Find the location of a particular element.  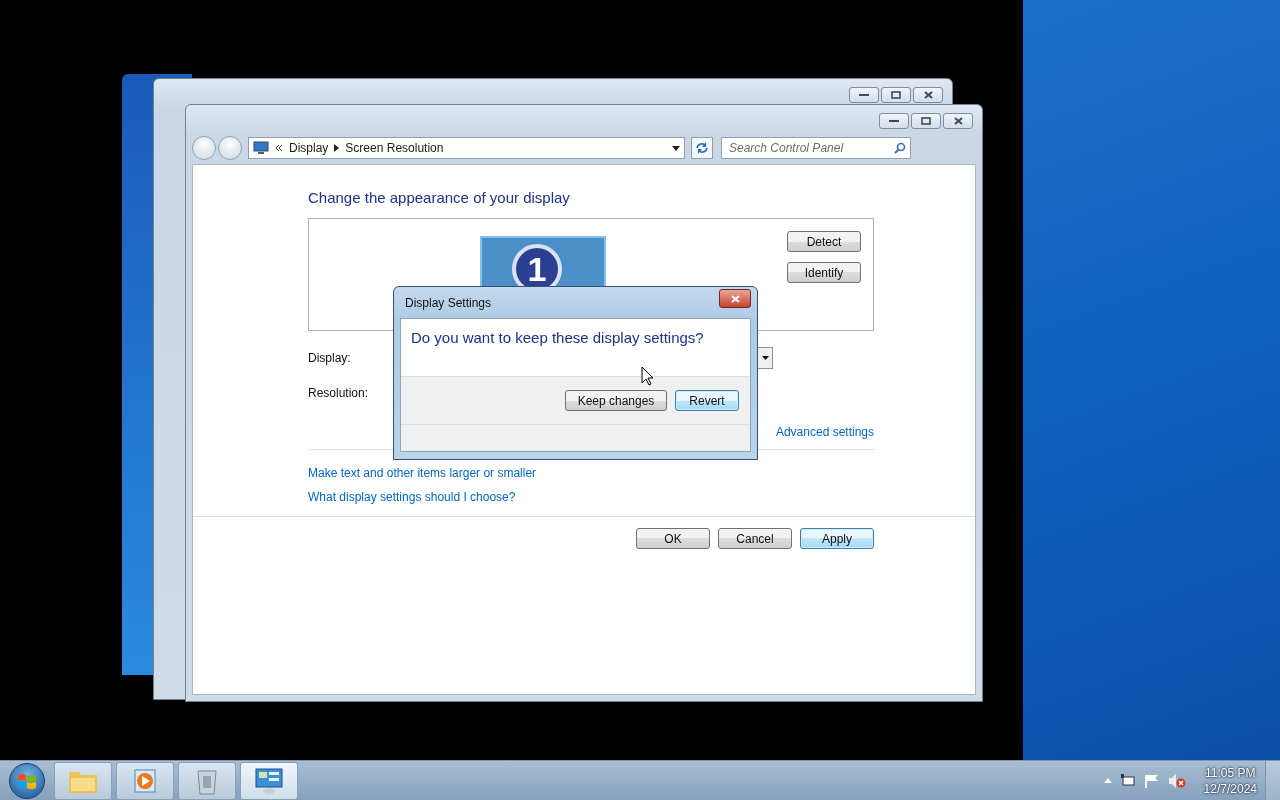

network-icon is located at coordinates (1127, 780).